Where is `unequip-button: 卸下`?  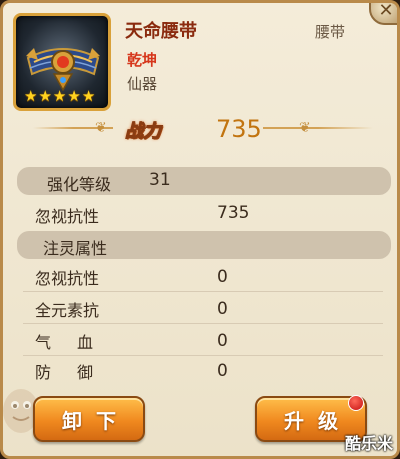
unequip-button: 卸下 is located at coordinates (89, 419).